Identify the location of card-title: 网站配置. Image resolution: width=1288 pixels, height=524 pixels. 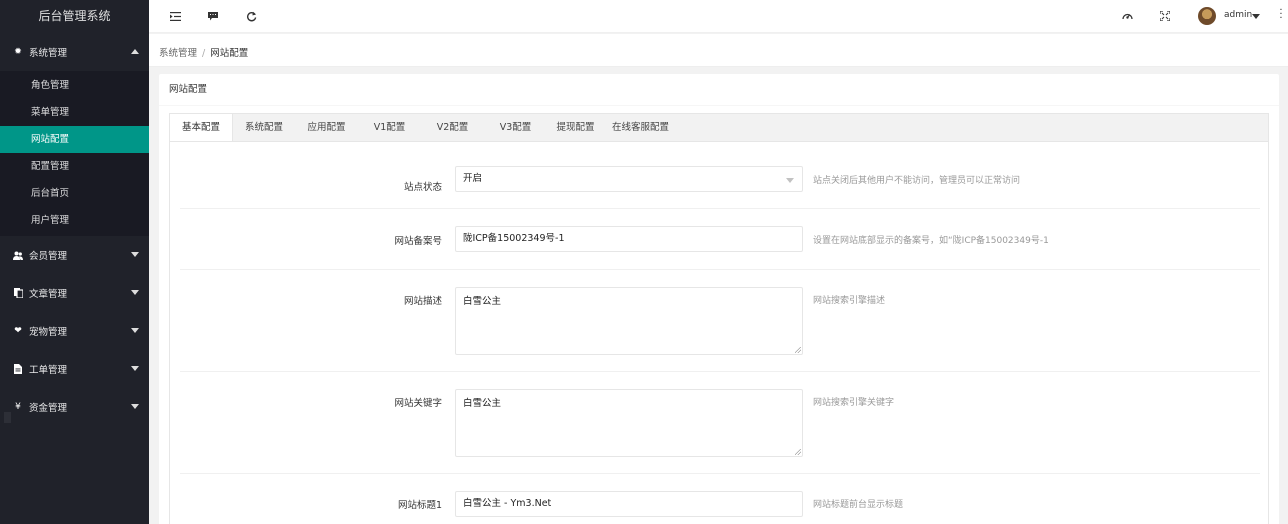
(719, 90).